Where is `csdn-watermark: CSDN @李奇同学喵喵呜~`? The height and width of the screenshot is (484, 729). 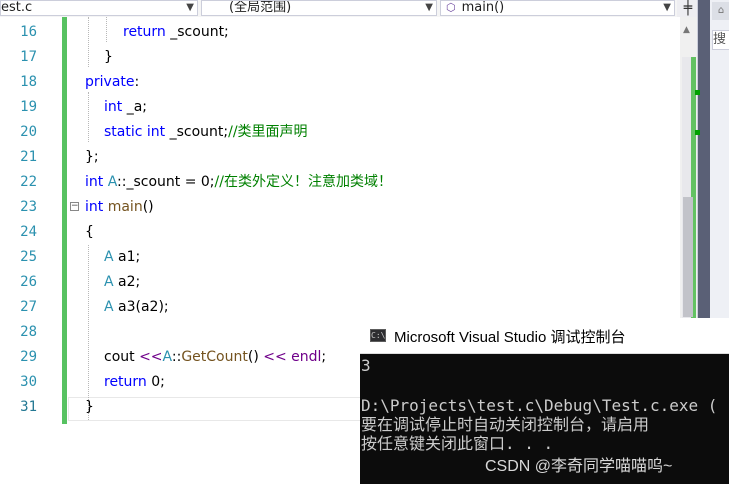 csdn-watermark: CSDN @李奇同学喵喵呜~ is located at coordinates (579, 466).